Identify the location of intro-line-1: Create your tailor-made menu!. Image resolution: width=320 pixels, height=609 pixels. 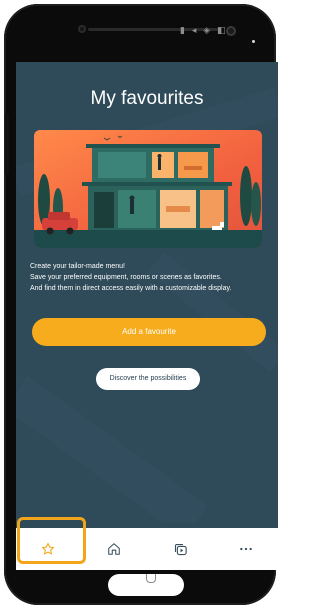
(77, 266).